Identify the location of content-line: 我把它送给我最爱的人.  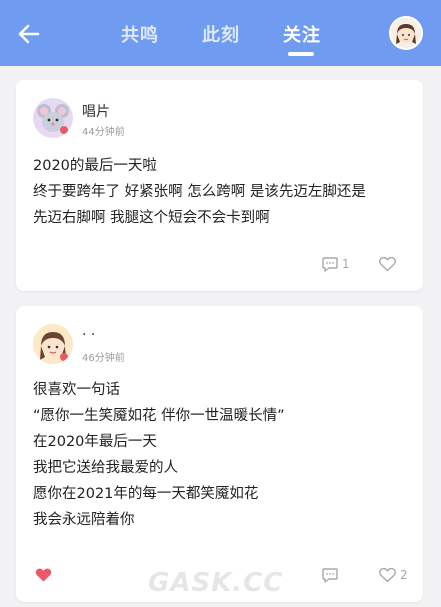
(105, 468).